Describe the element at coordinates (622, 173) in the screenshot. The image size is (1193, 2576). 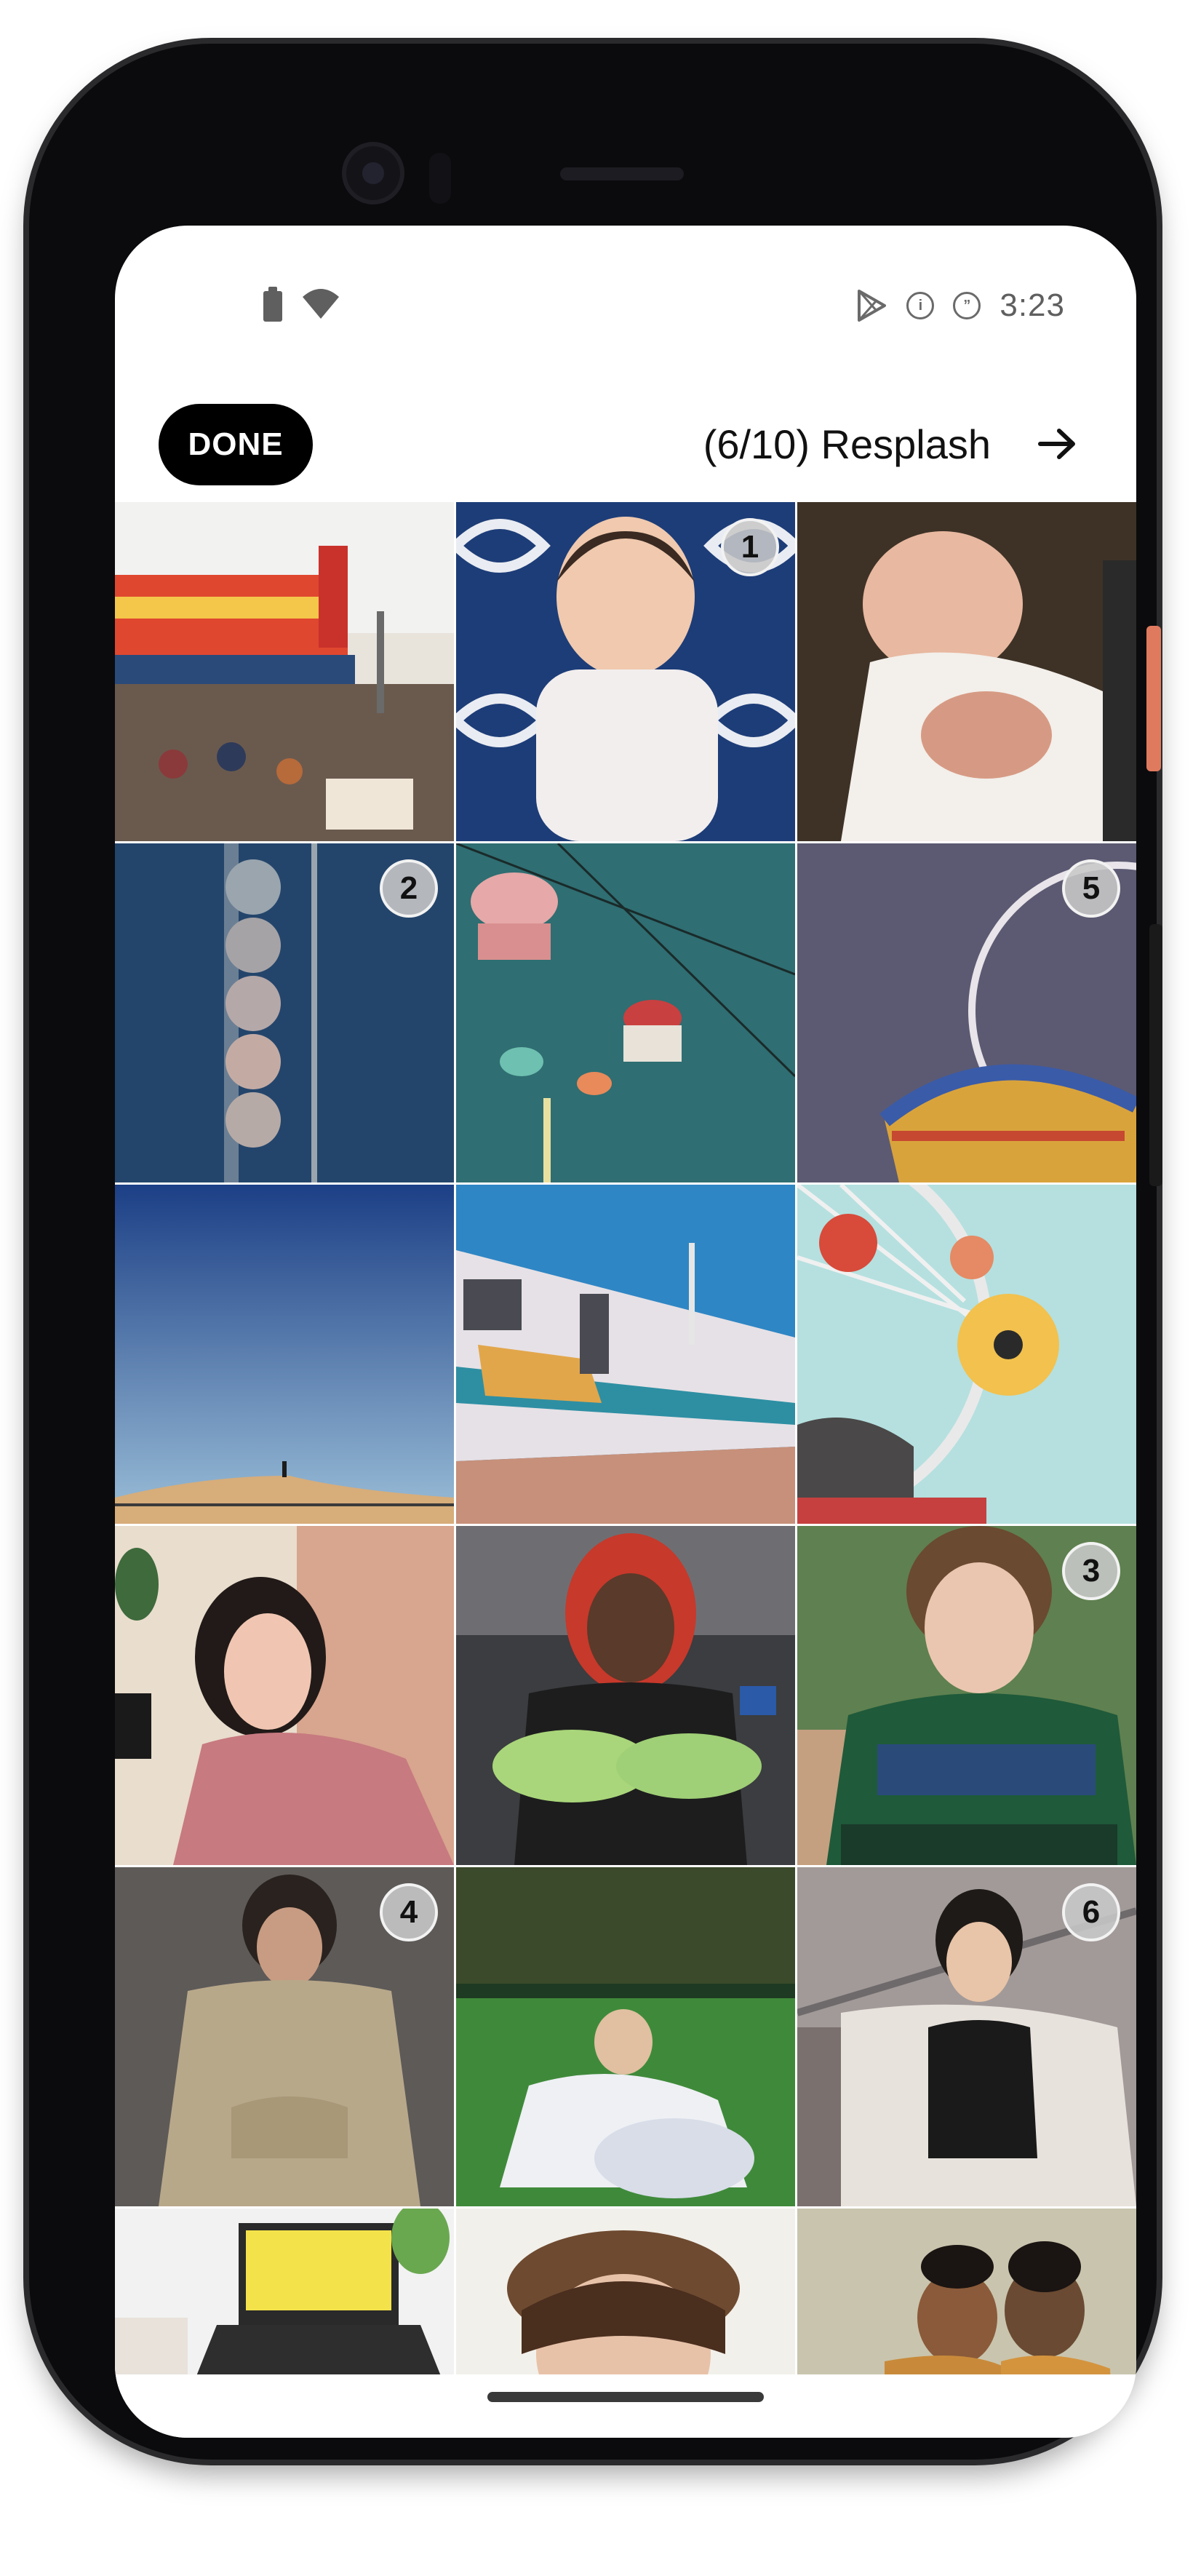
I see `earpiece-speaker` at that location.